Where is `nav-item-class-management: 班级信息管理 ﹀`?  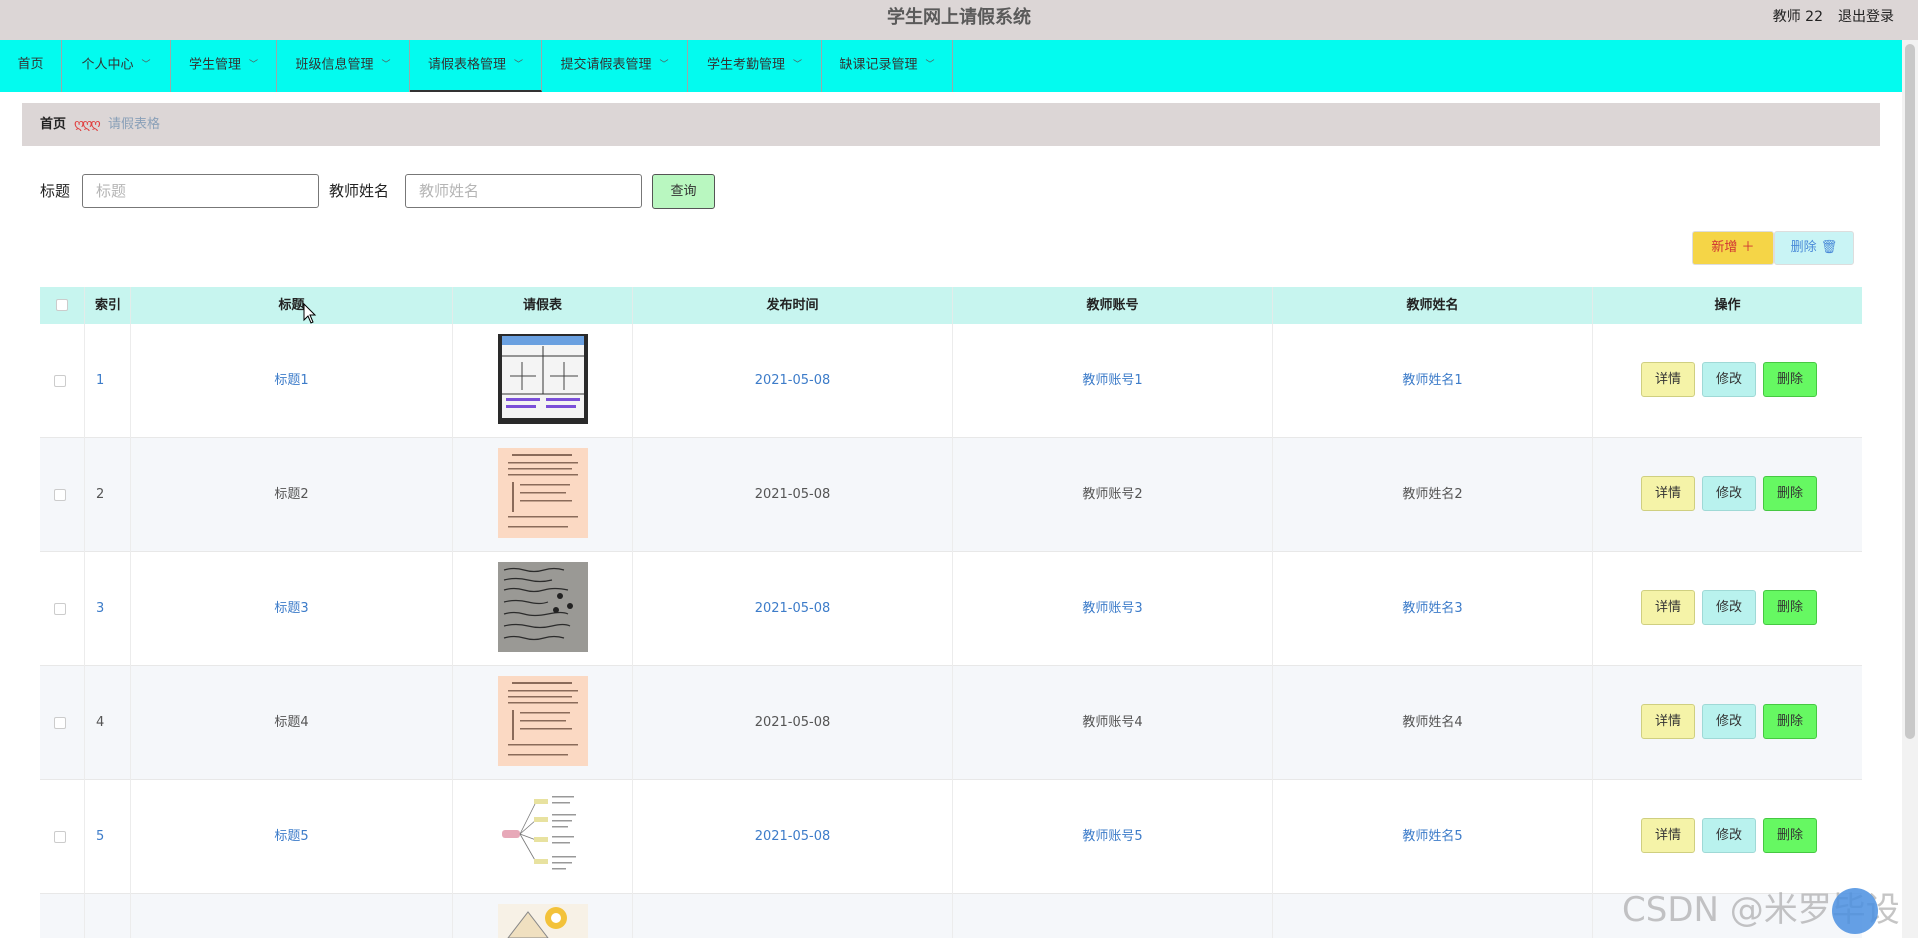
nav-item-class-management: 班级信息管理 ﹀ is located at coordinates (343, 66).